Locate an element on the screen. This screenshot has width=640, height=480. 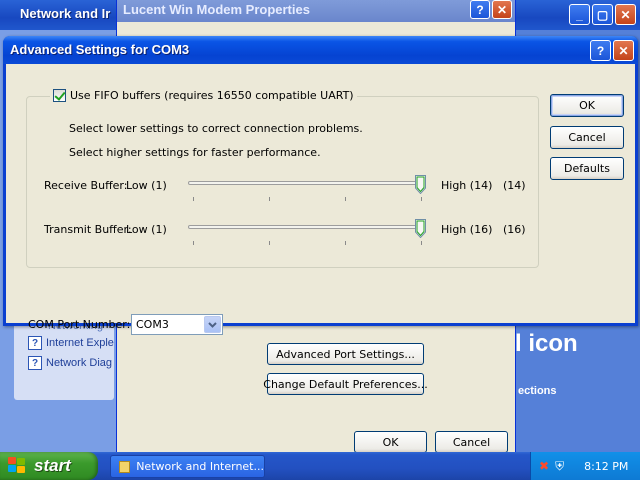
receive-buffer-label: Receive Buffer: is located at coordinates (86, 185).